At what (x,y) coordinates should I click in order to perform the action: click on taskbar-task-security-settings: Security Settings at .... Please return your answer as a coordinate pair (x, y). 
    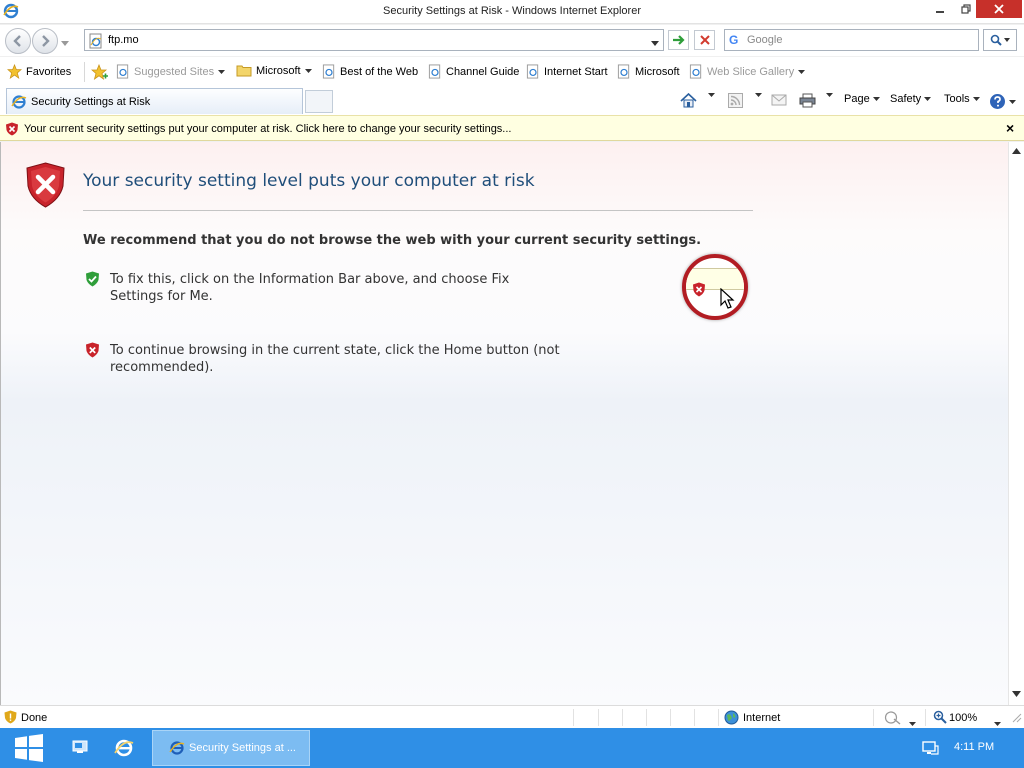
    Looking at the image, I should click on (231, 748).